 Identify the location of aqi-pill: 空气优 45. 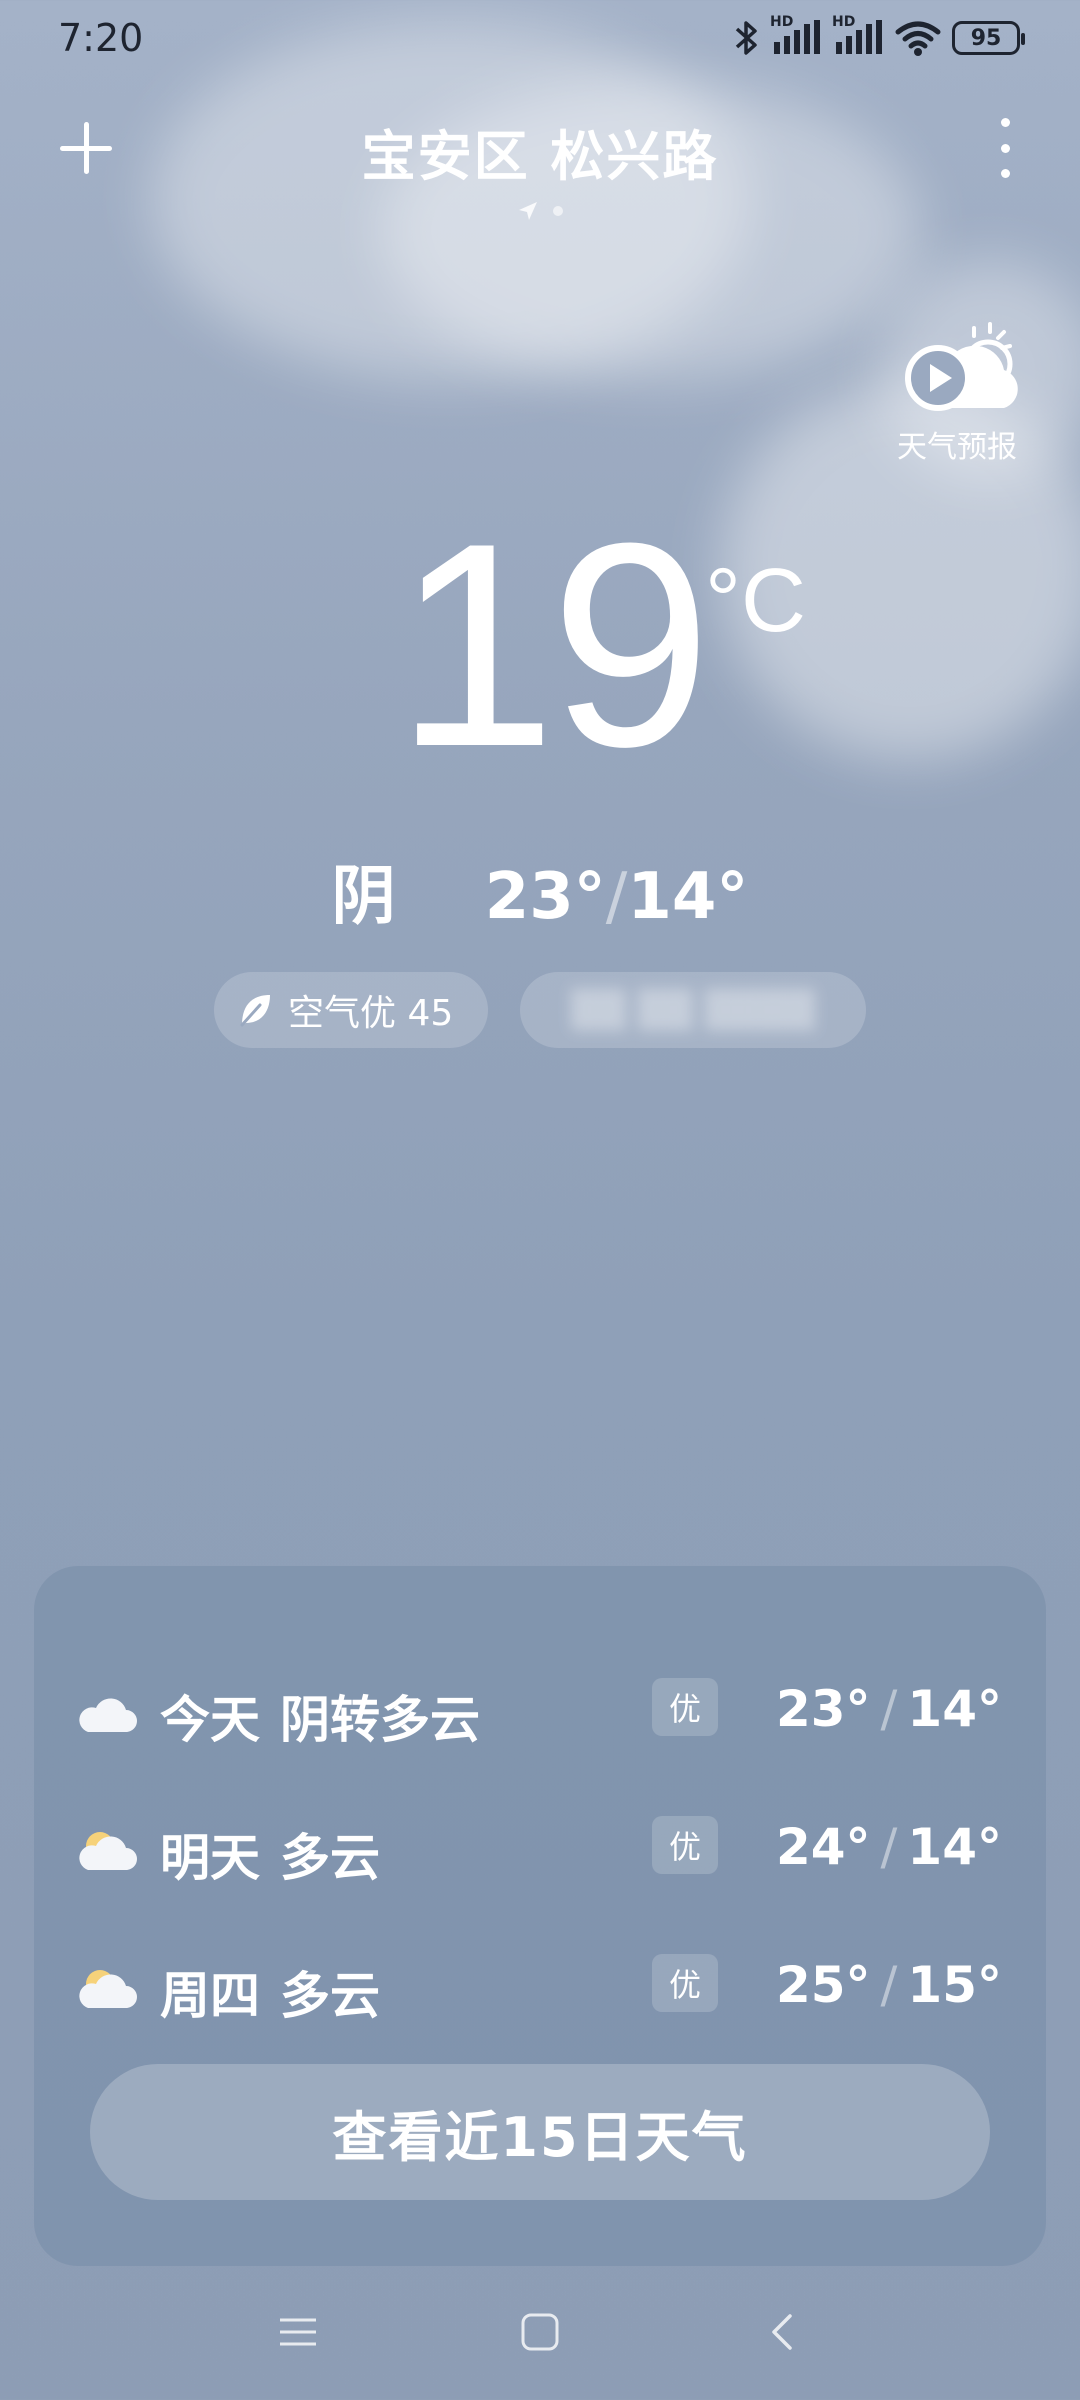
(351, 1010).